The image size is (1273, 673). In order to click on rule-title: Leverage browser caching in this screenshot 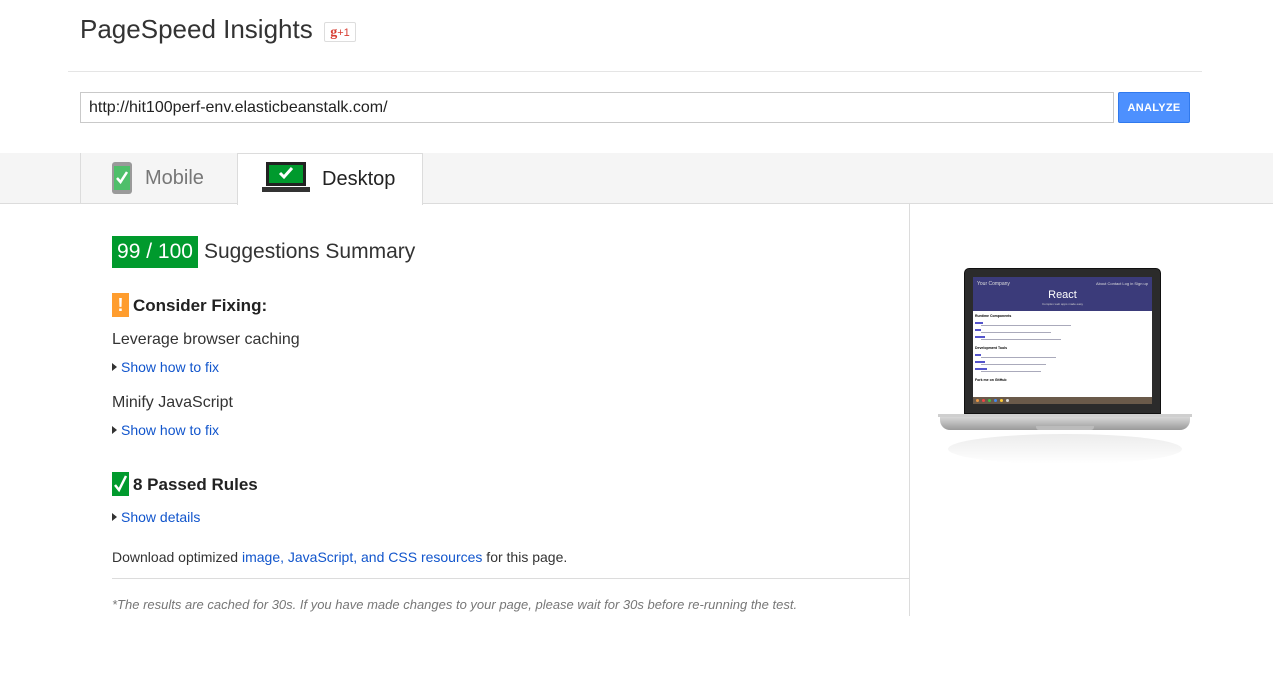, I will do `click(206, 339)`.